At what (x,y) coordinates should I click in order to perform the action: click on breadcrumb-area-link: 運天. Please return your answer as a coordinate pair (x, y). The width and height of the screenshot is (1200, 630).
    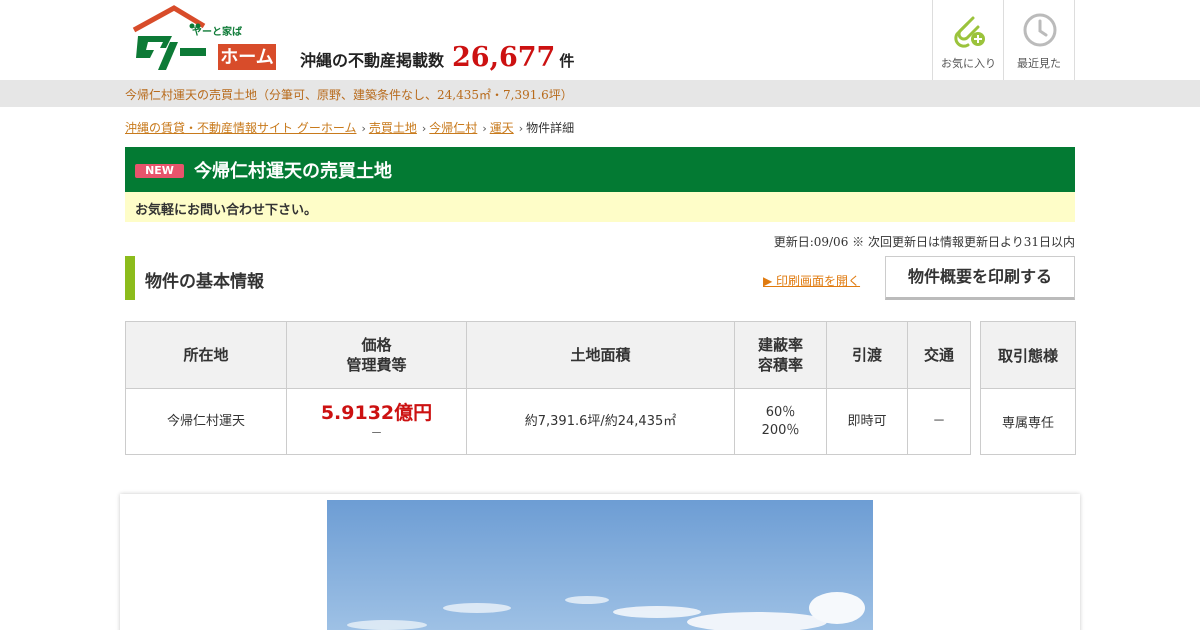
    Looking at the image, I should click on (502, 128).